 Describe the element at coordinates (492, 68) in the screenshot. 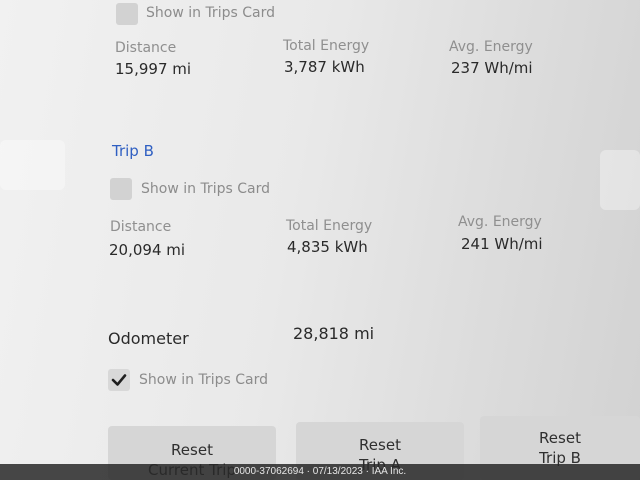

I see `trip-a-avg-energy-value: 237 Wh/mi` at that location.